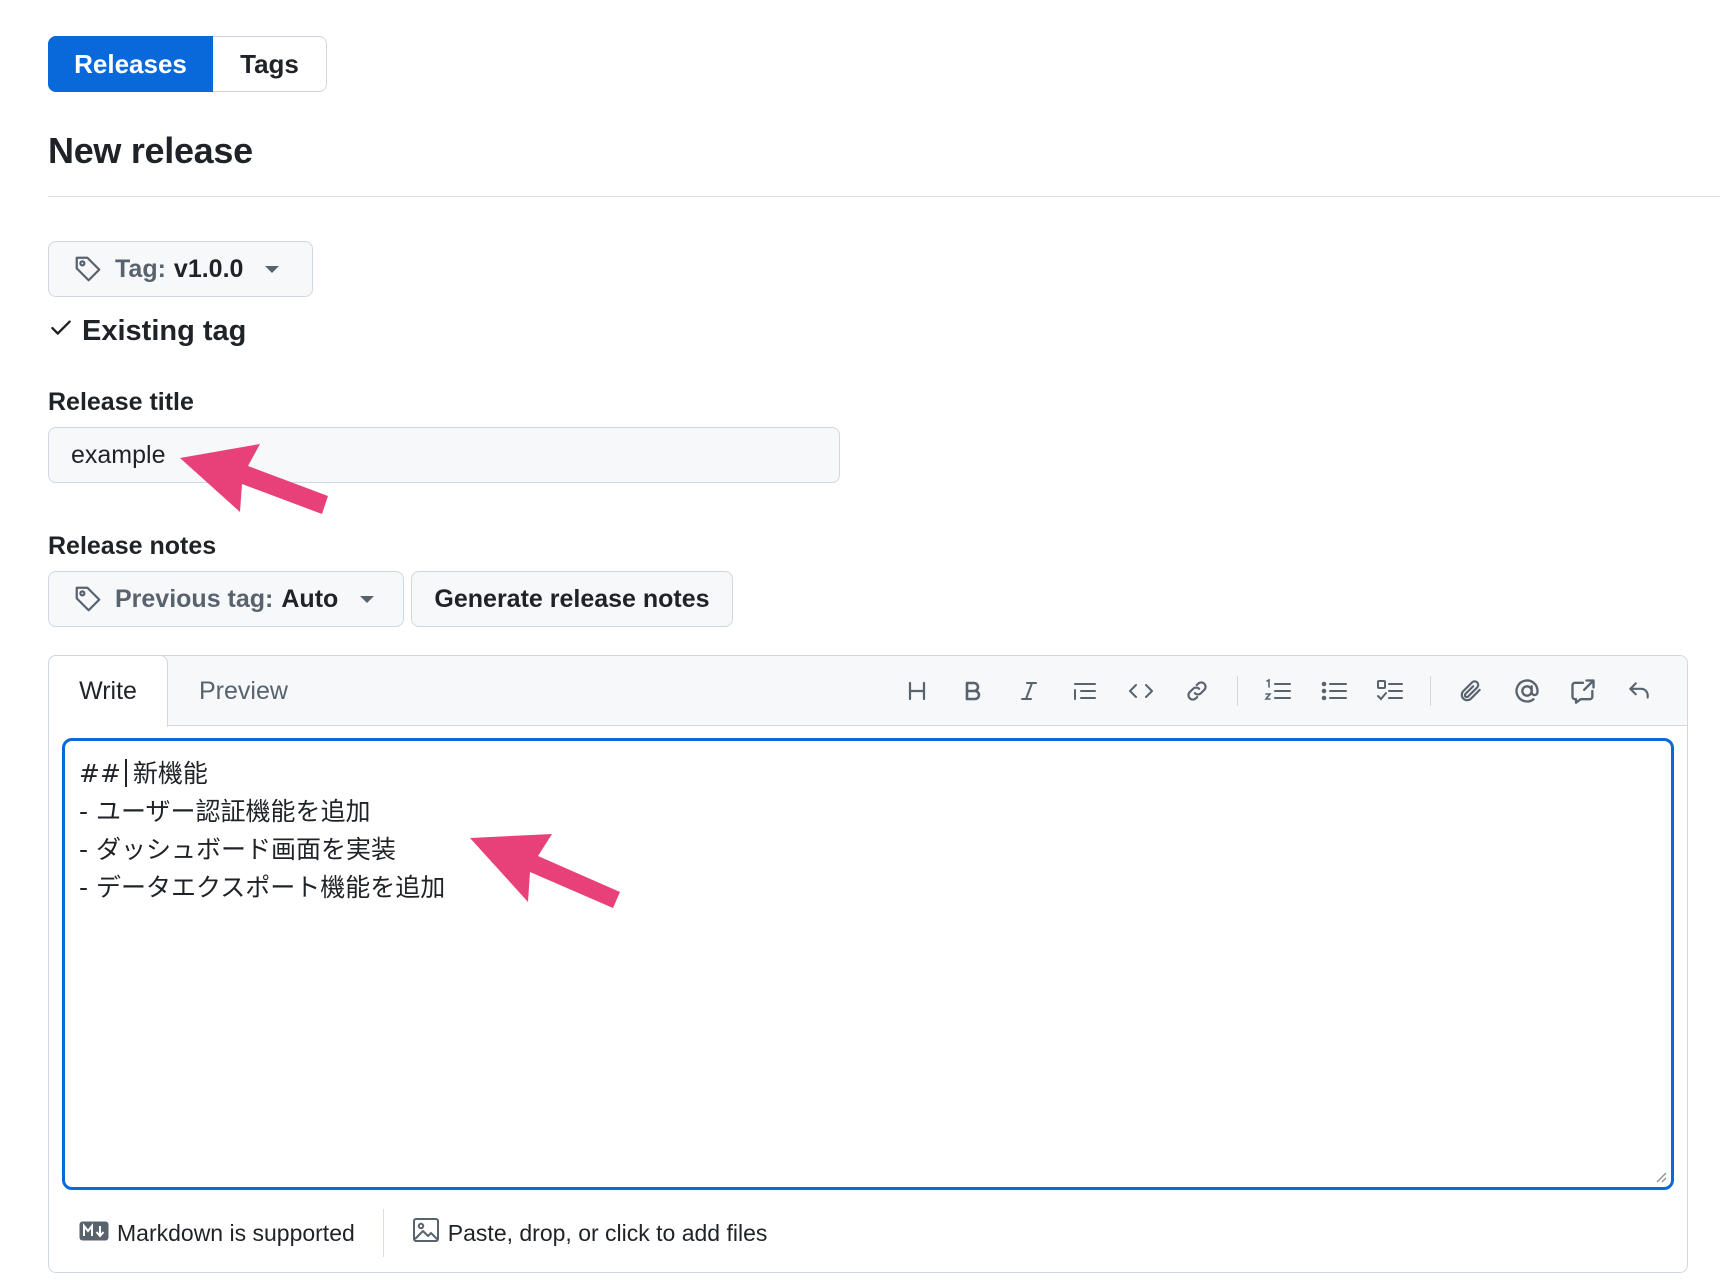 This screenshot has height=1286, width=1720. I want to click on bullet-list-icon, so click(1334, 691).